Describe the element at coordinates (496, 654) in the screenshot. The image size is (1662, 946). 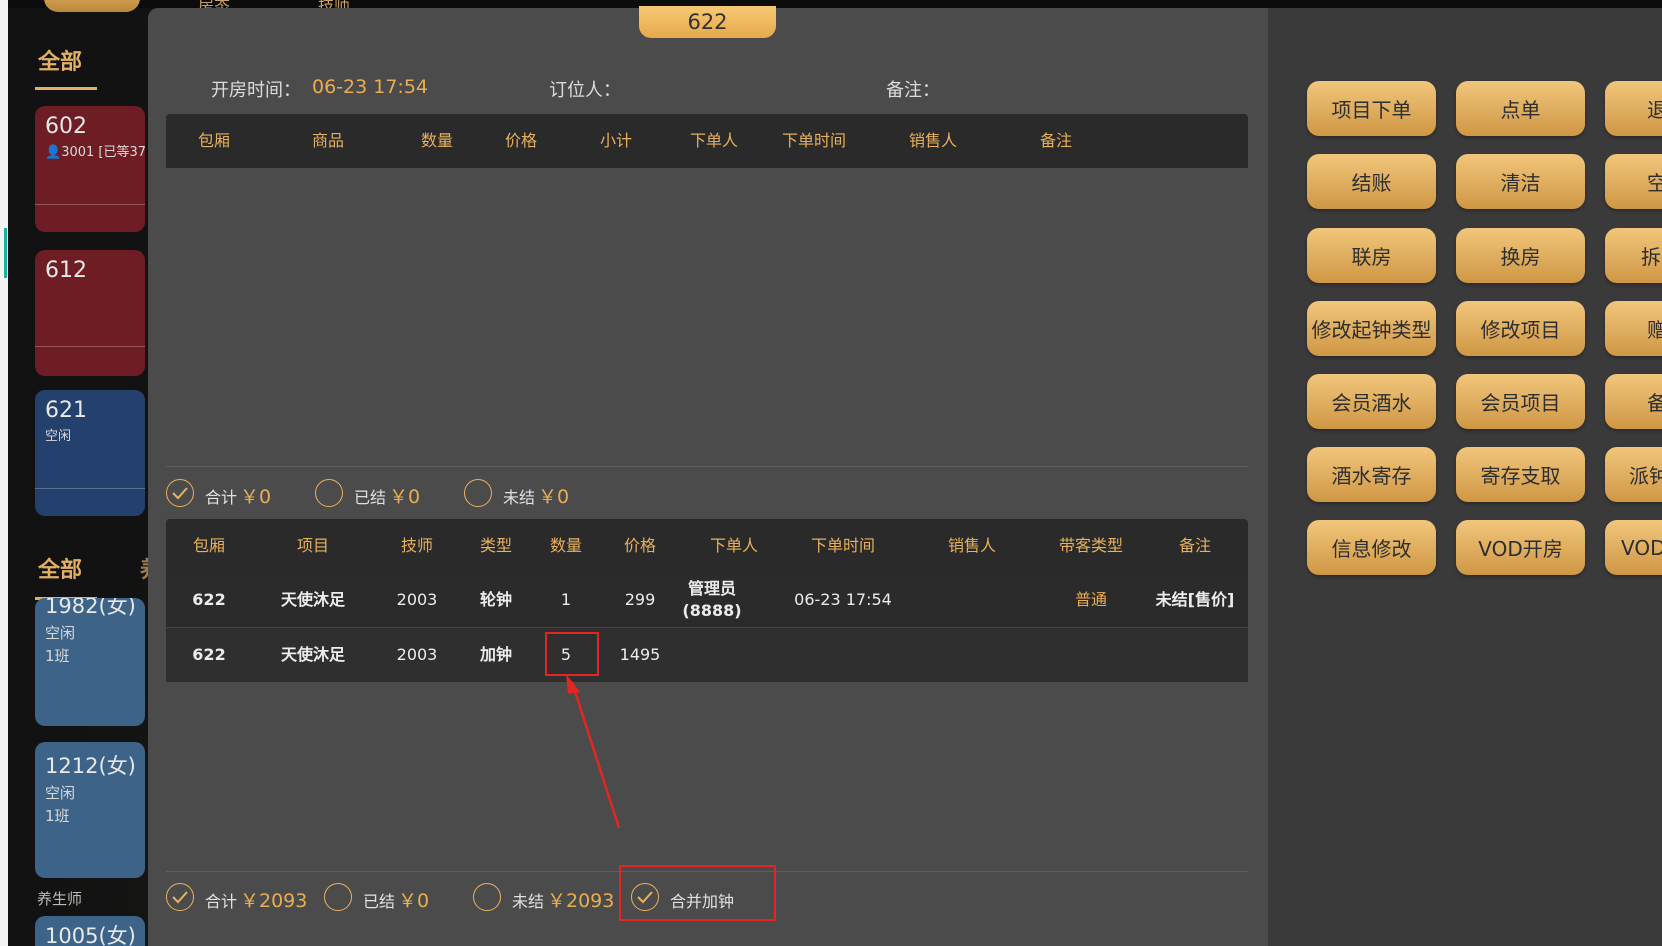
I see `cell-type: 加钟` at that location.